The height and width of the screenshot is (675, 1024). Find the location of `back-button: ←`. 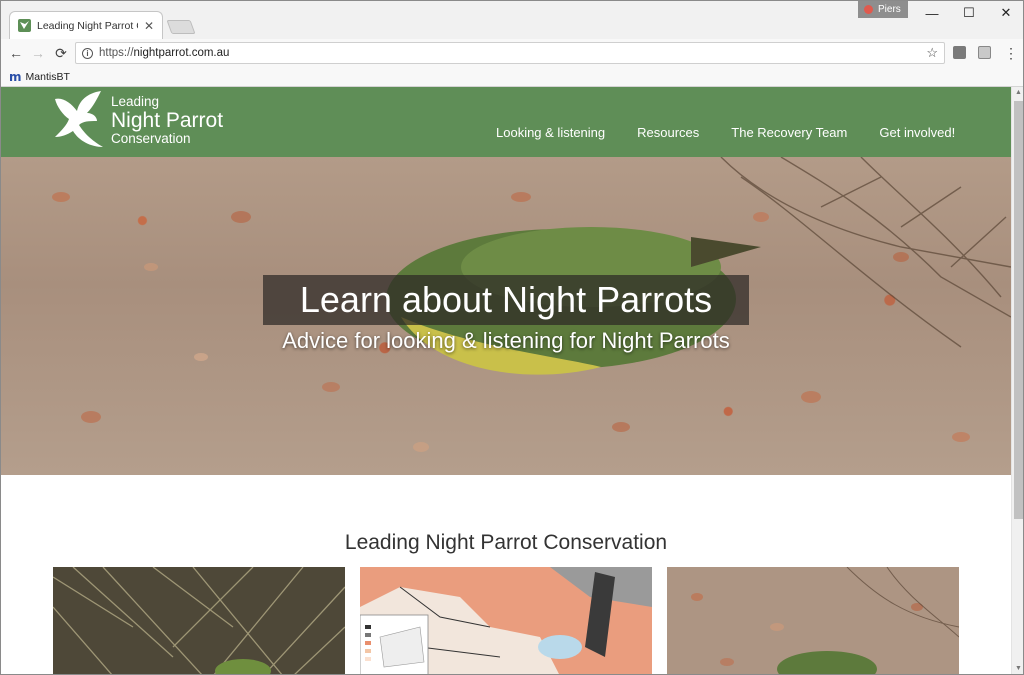

back-button: ← is located at coordinates (16, 53).